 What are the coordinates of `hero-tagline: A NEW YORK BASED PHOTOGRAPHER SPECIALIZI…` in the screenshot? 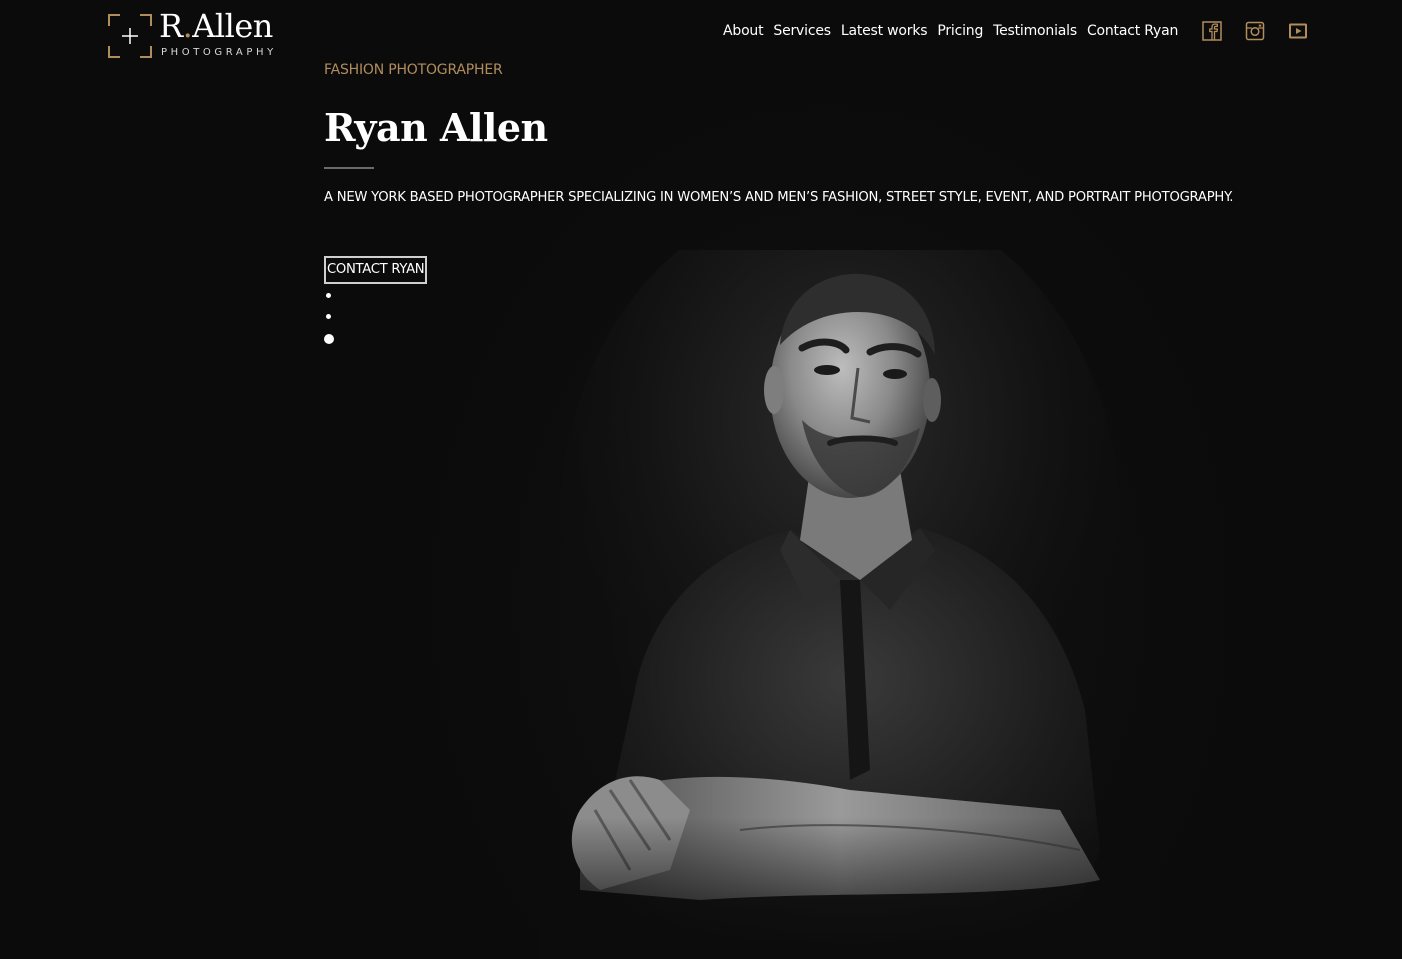 It's located at (779, 197).